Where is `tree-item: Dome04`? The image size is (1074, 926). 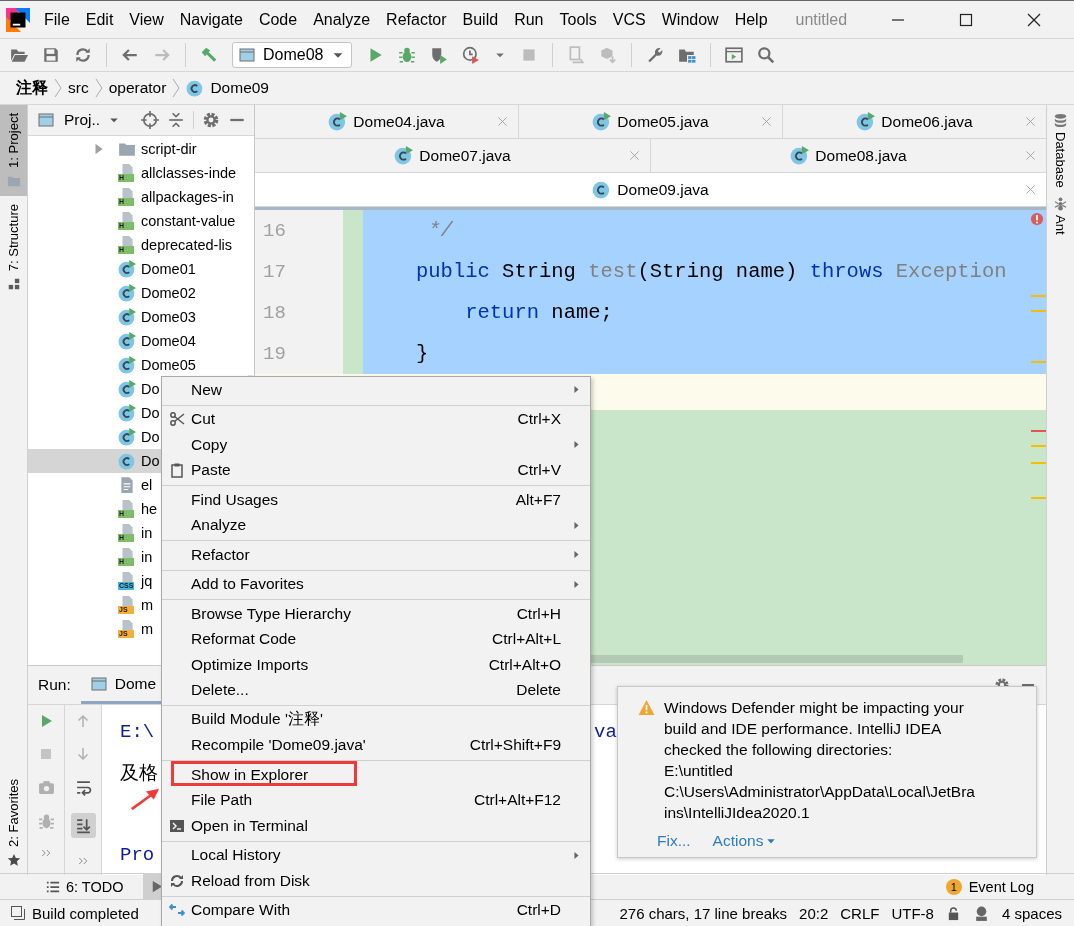
tree-item: Dome04 is located at coordinates (141, 341).